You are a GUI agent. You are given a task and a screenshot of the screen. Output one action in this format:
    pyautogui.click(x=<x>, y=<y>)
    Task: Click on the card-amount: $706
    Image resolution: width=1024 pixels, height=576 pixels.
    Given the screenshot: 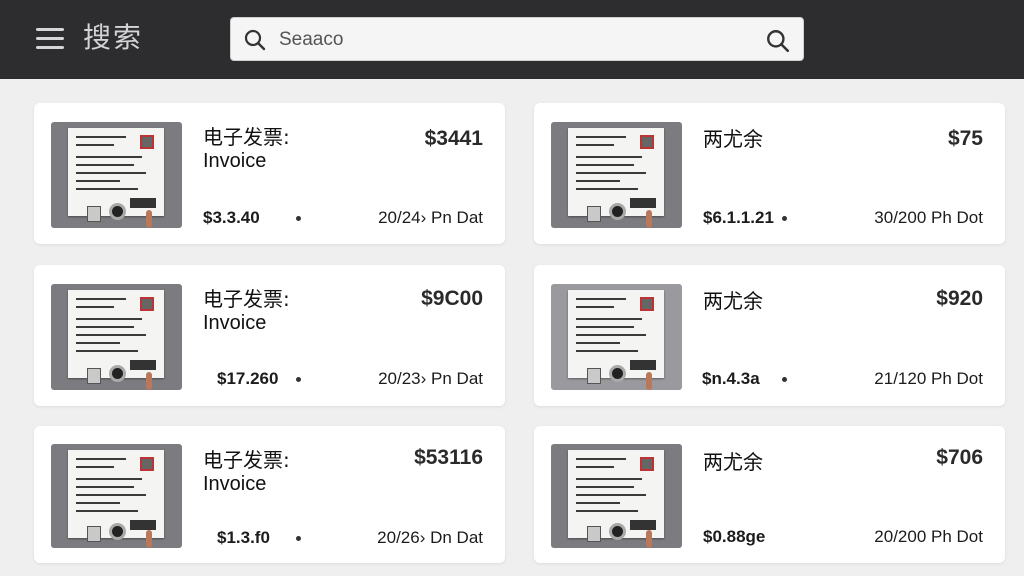 What is the action you would take?
    pyautogui.click(x=959, y=457)
    